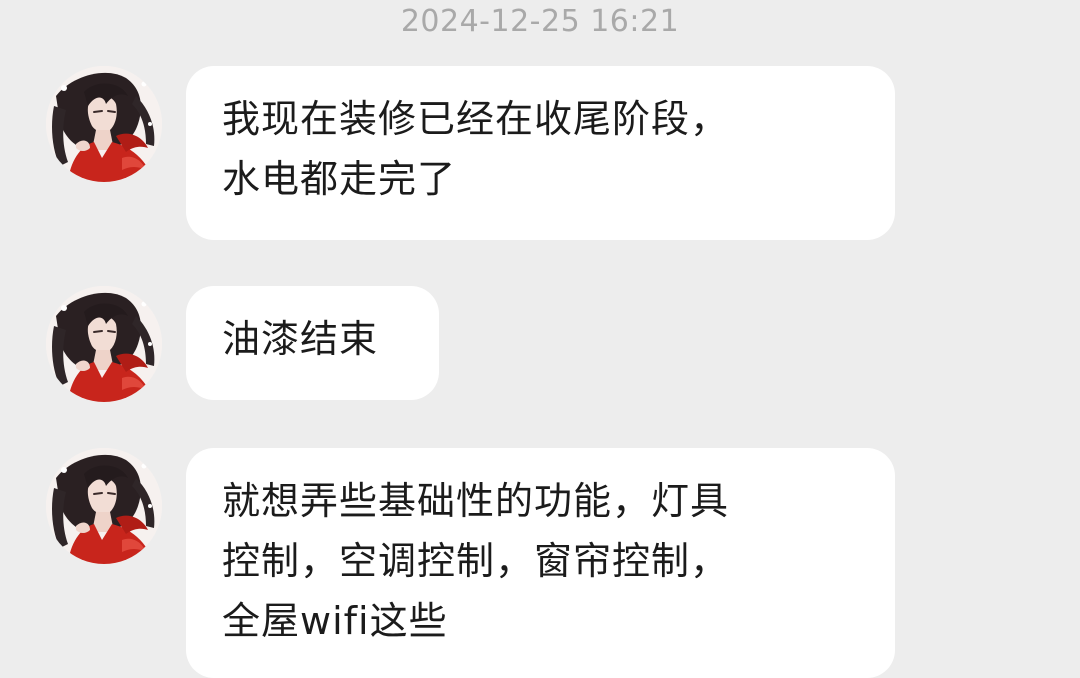 This screenshot has width=1080, height=678. What do you see at coordinates (335, 621) in the screenshot?
I see `message-text-line: 全屋wifi这些` at bounding box center [335, 621].